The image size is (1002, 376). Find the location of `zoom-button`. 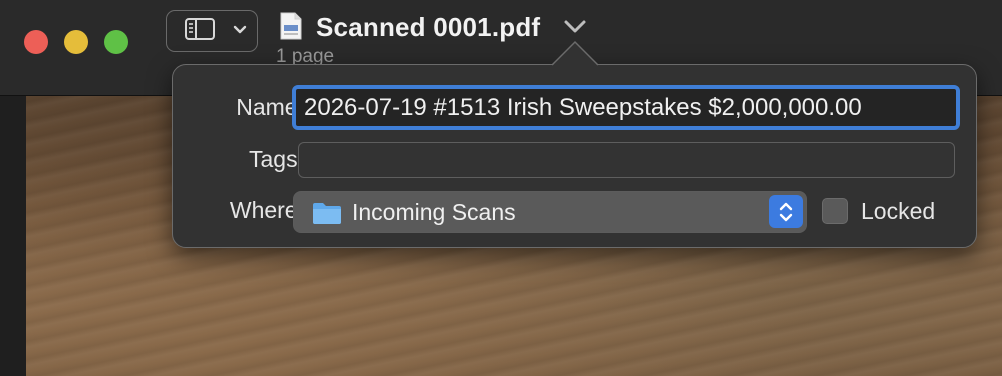

zoom-button is located at coordinates (116, 42).